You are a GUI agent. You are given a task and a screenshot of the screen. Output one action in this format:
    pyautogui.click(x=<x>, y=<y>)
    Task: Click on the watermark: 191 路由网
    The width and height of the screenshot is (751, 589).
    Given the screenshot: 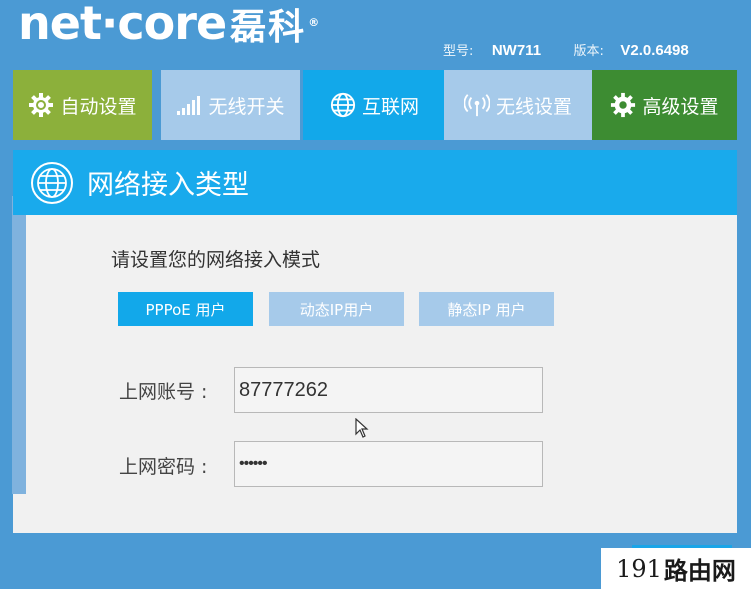 What is the action you would take?
    pyautogui.click(x=676, y=568)
    